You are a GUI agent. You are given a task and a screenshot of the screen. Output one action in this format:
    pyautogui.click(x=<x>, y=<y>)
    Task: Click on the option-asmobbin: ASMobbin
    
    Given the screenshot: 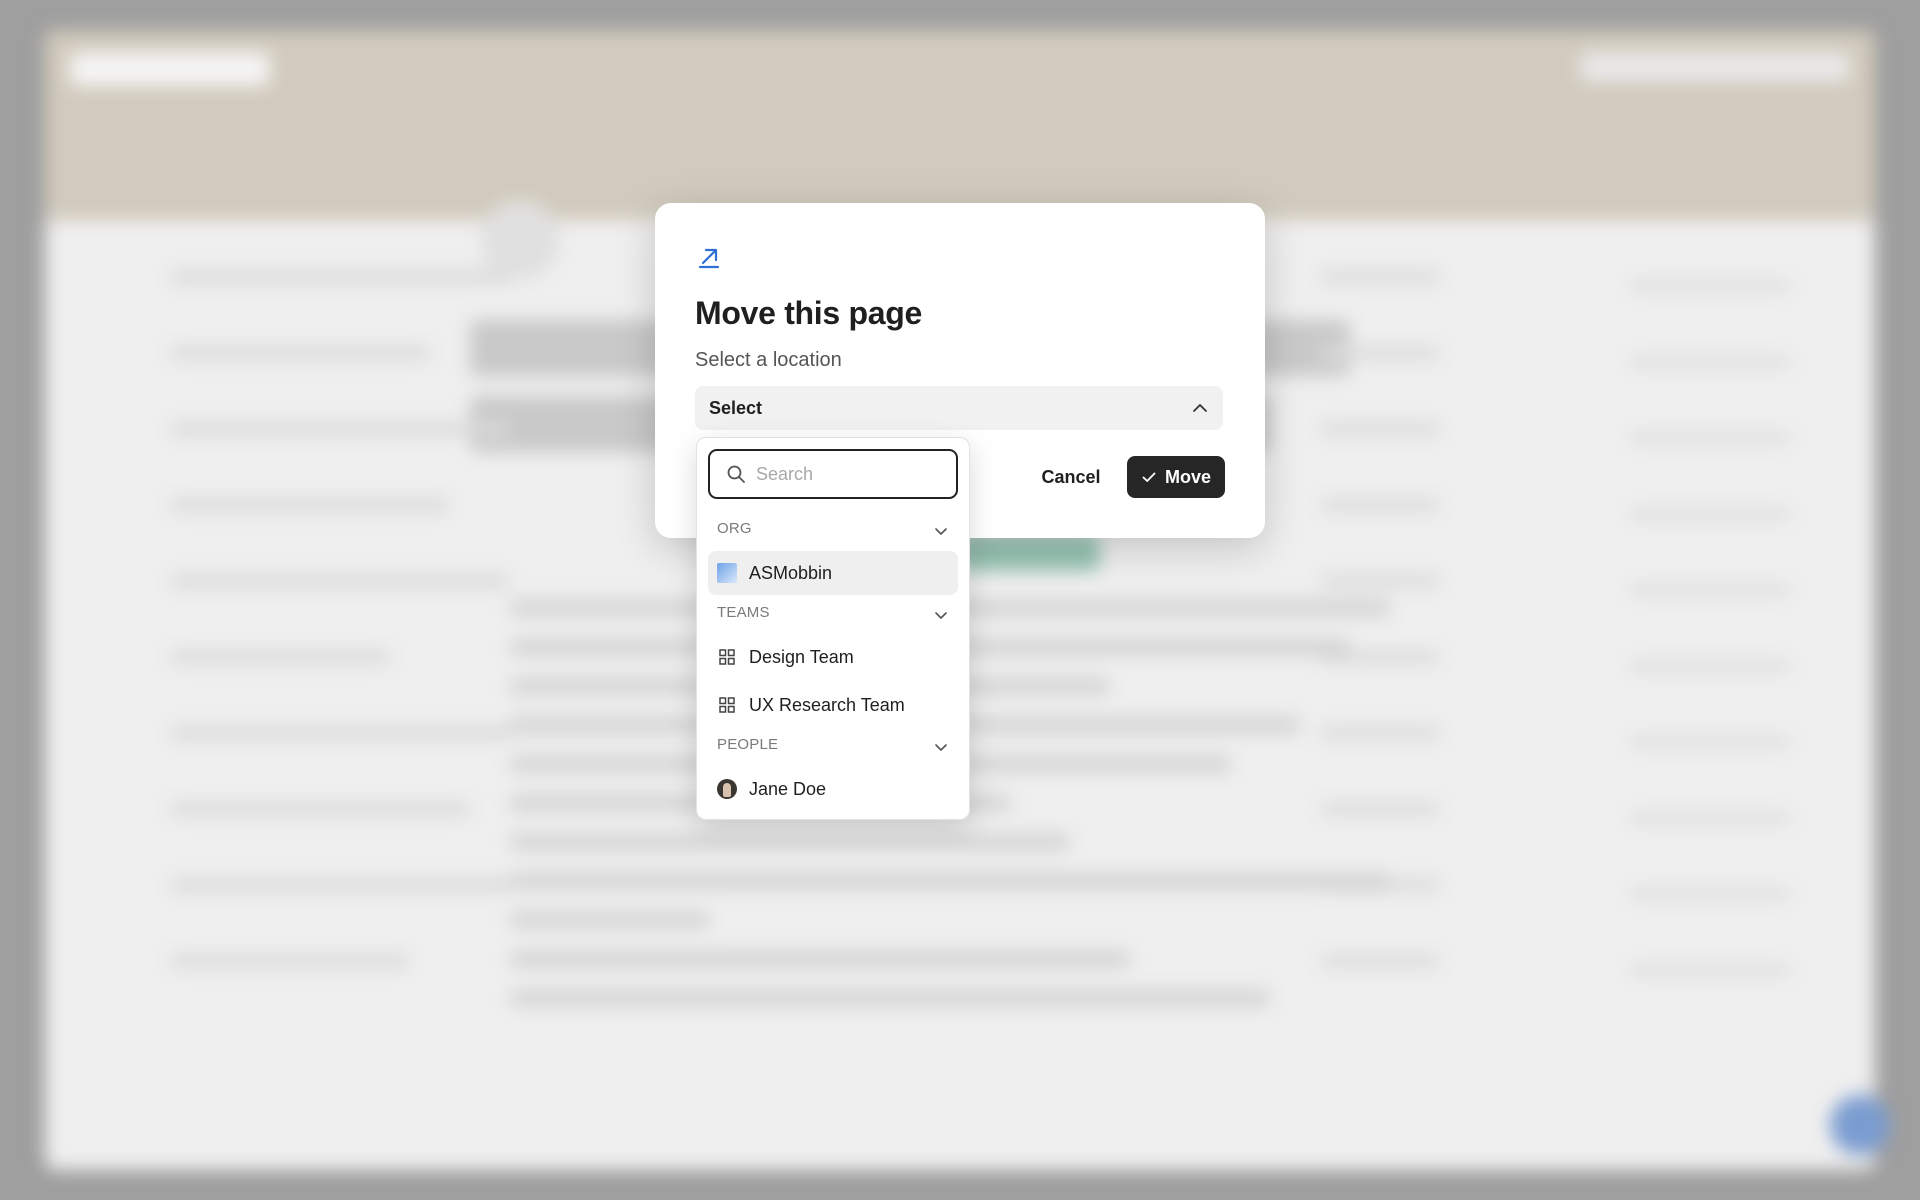 What is the action you would take?
    pyautogui.click(x=833, y=573)
    